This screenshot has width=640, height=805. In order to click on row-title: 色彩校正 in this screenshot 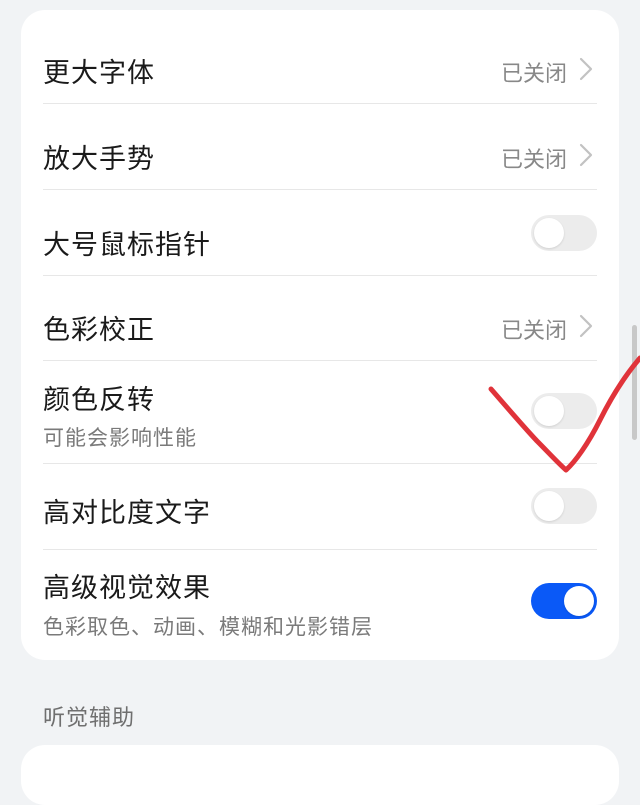, I will do `click(99, 330)`.